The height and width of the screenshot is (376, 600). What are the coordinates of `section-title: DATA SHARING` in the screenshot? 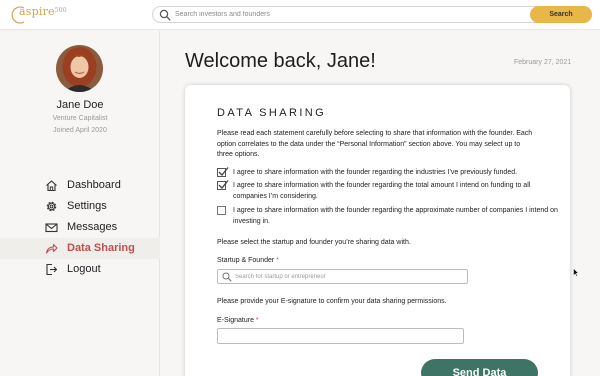 It's located at (272, 113).